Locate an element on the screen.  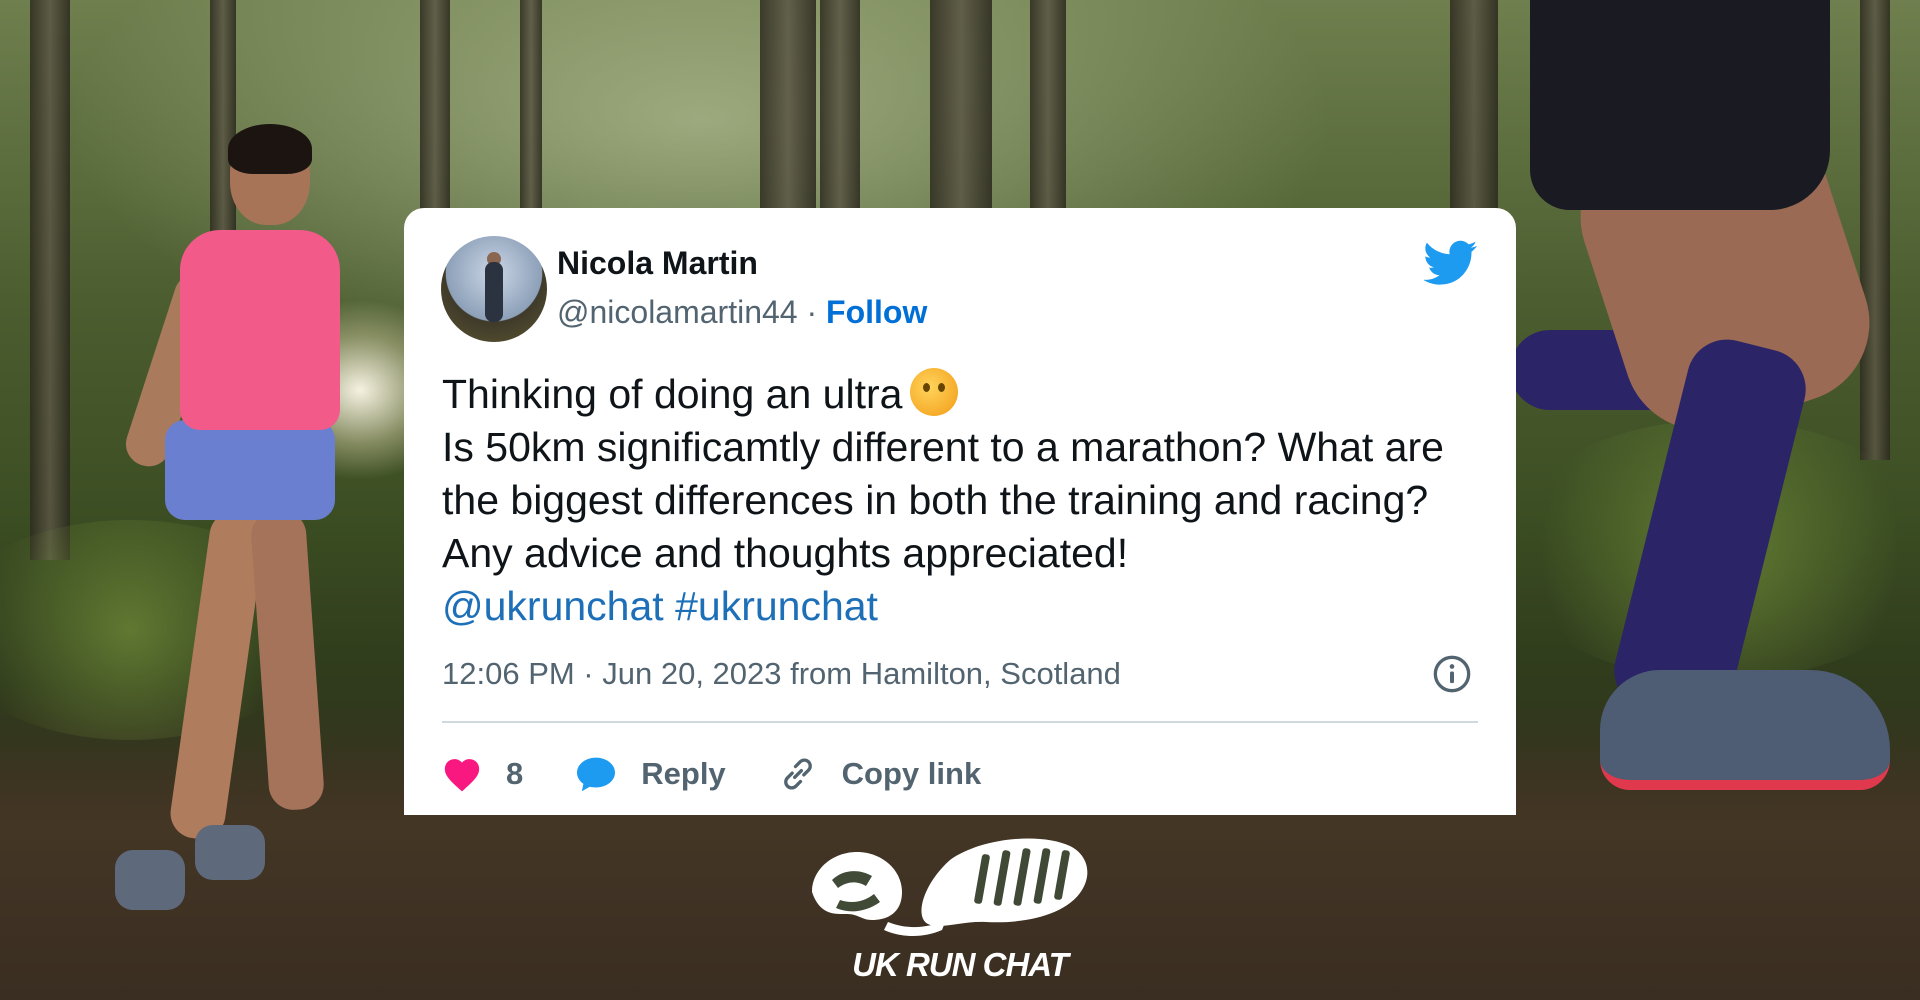
avatar is located at coordinates (494, 289).